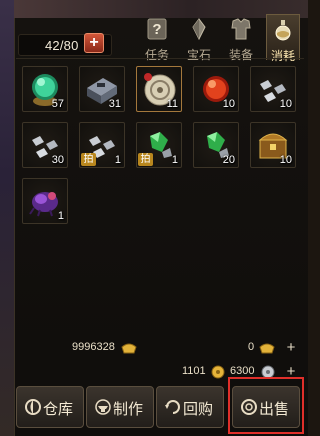 The image size is (320, 436). What do you see at coordinates (242, 371) in the screenshot?
I see `coupon-amount: 6300` at bounding box center [242, 371].